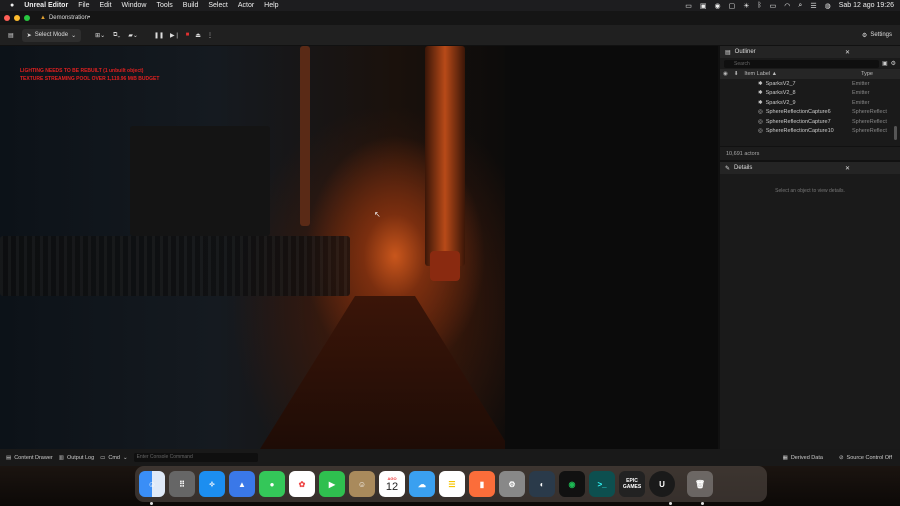 The width and height of the screenshot is (900, 506). What do you see at coordinates (810, 168) in the screenshot?
I see `details-tab: ✎ Details ✕` at bounding box center [810, 168].